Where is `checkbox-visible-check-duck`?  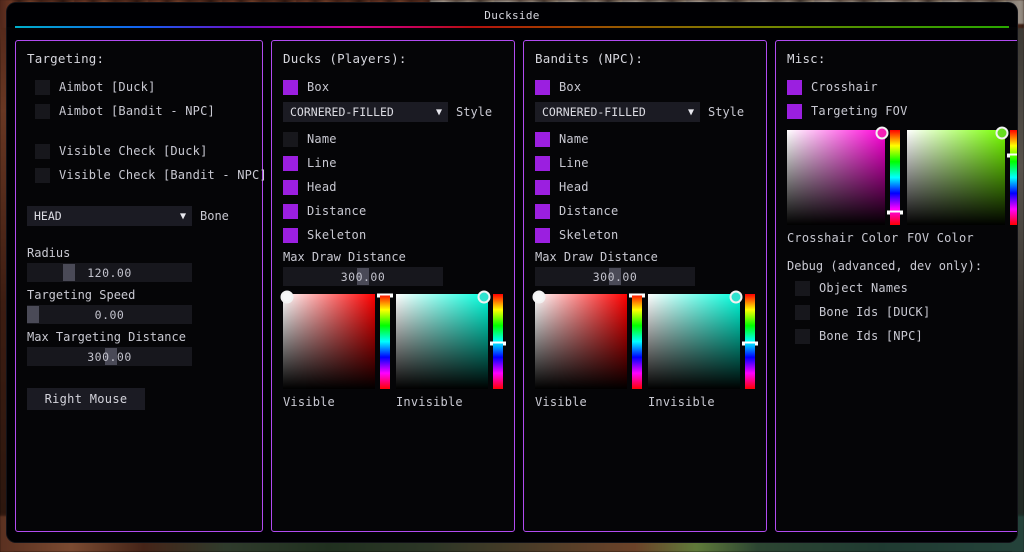
checkbox-visible-check-duck is located at coordinates (42, 151).